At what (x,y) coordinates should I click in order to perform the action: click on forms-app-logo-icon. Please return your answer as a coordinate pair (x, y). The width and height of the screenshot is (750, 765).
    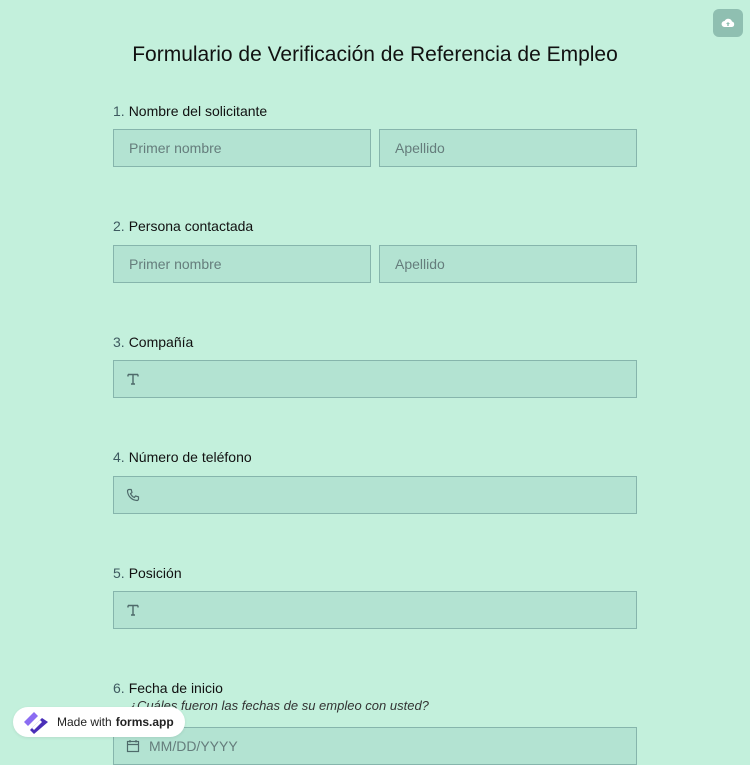
    Looking at the image, I should click on (36, 723).